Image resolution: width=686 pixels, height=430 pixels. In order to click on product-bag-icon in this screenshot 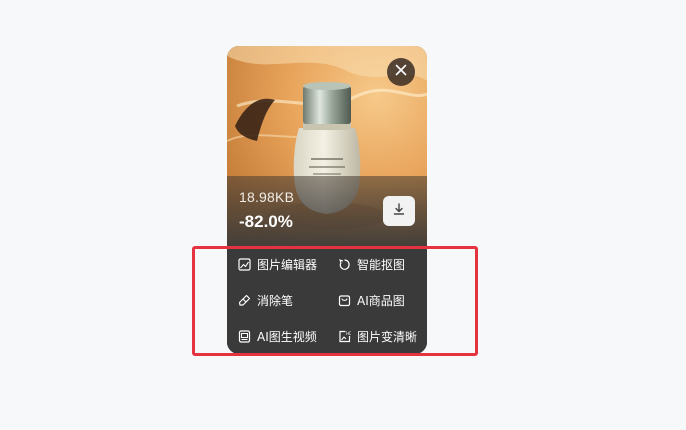, I will do `click(344, 300)`.